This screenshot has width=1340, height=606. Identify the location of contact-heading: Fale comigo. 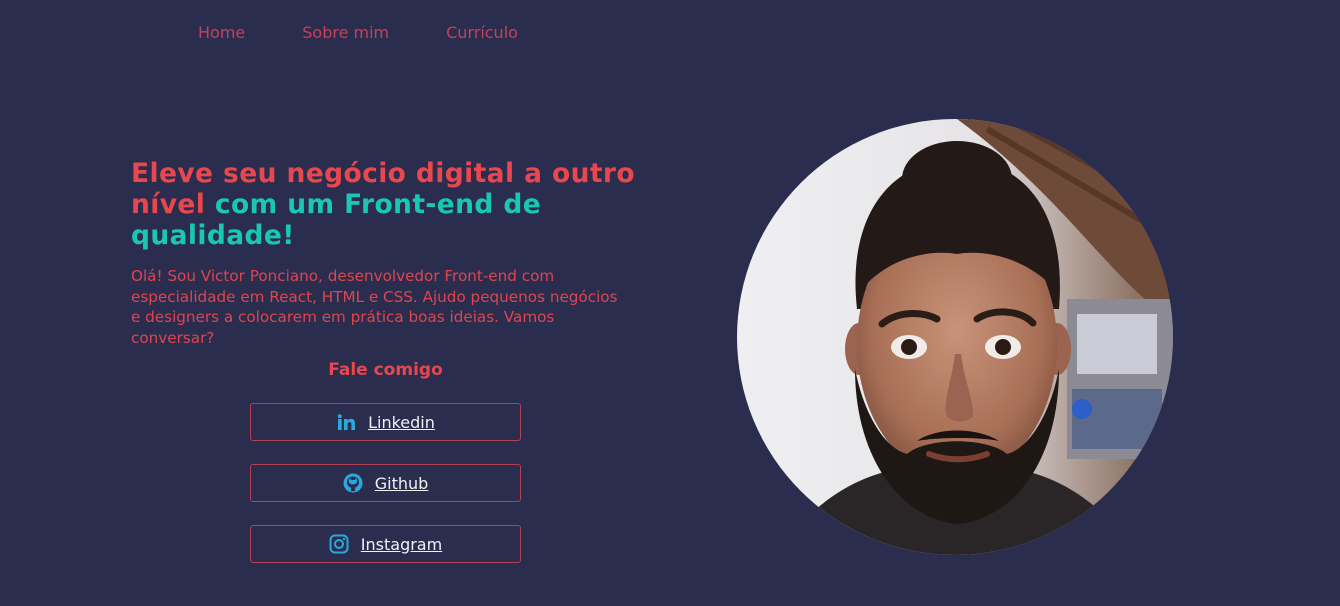
(385, 370).